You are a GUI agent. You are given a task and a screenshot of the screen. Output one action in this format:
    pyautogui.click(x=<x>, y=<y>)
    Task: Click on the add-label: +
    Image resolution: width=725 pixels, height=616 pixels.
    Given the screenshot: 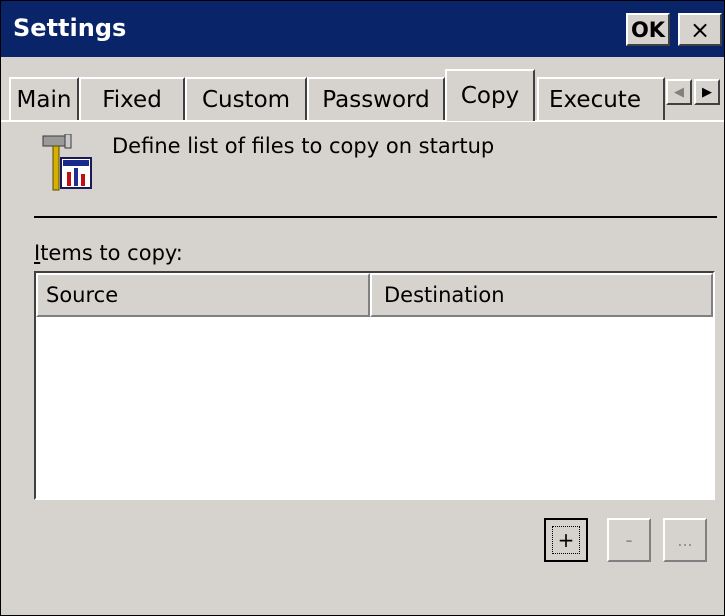 What is the action you would take?
    pyautogui.click(x=566, y=540)
    